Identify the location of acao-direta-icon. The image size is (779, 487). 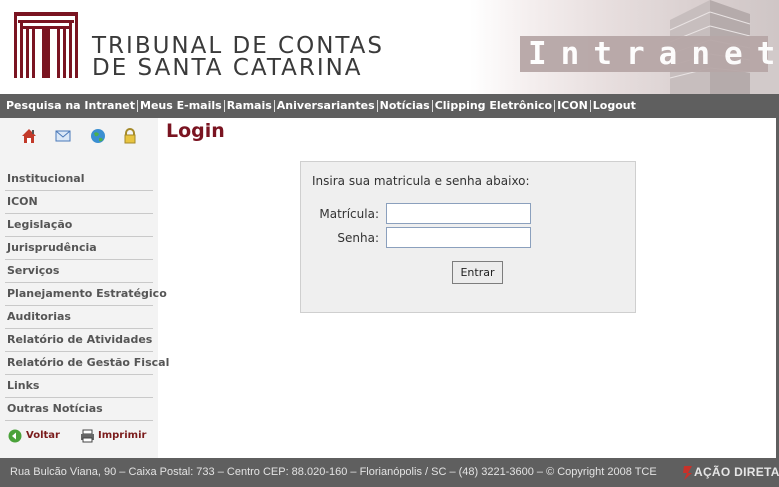
(687, 473).